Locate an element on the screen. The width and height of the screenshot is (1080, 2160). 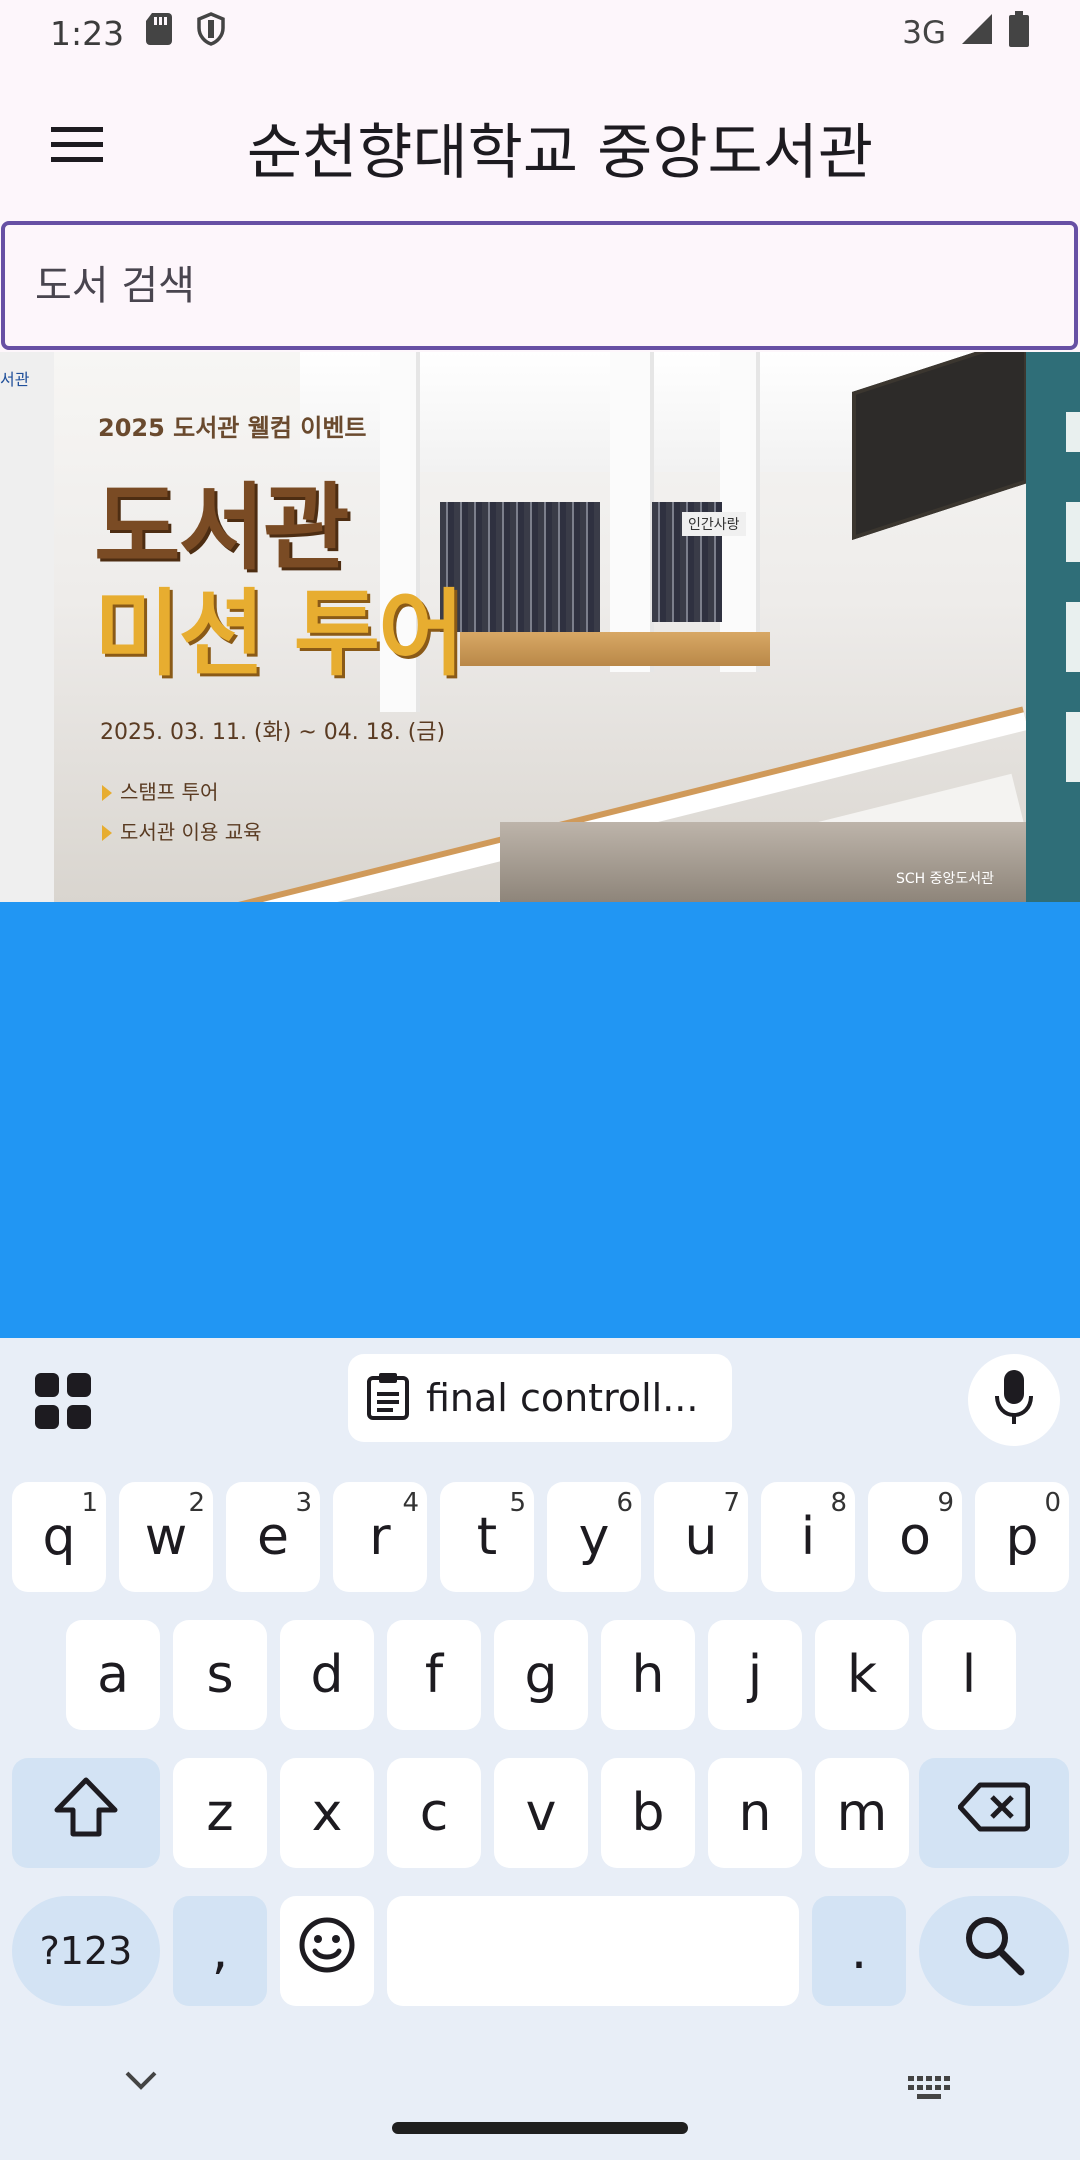
key-s: s is located at coordinates (220, 1675).